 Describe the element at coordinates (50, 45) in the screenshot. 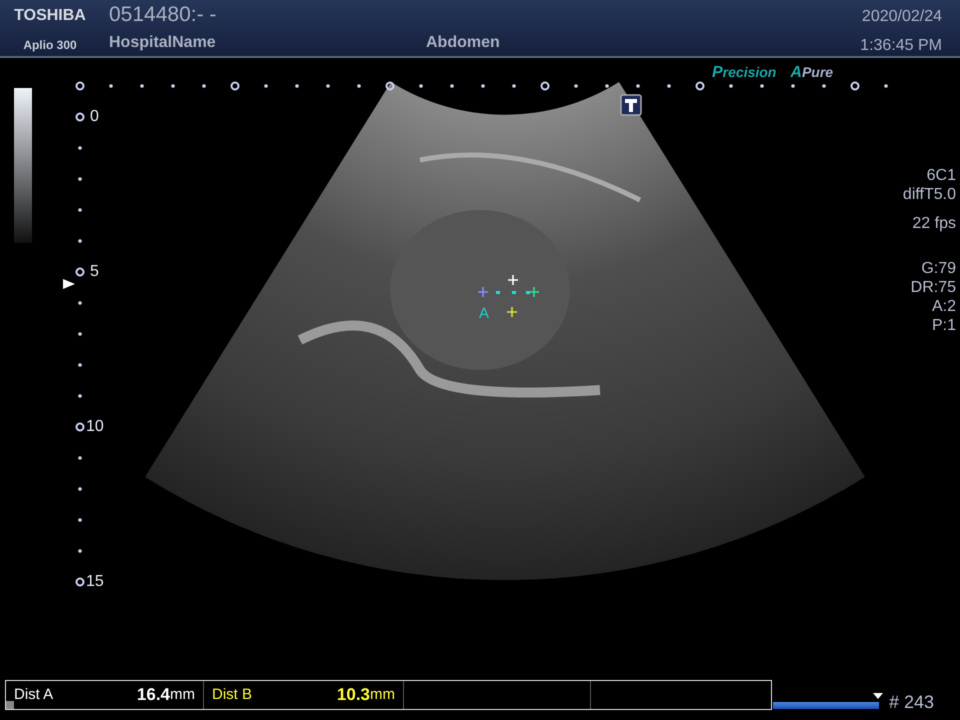

I see `model-name: Aplio 300` at that location.